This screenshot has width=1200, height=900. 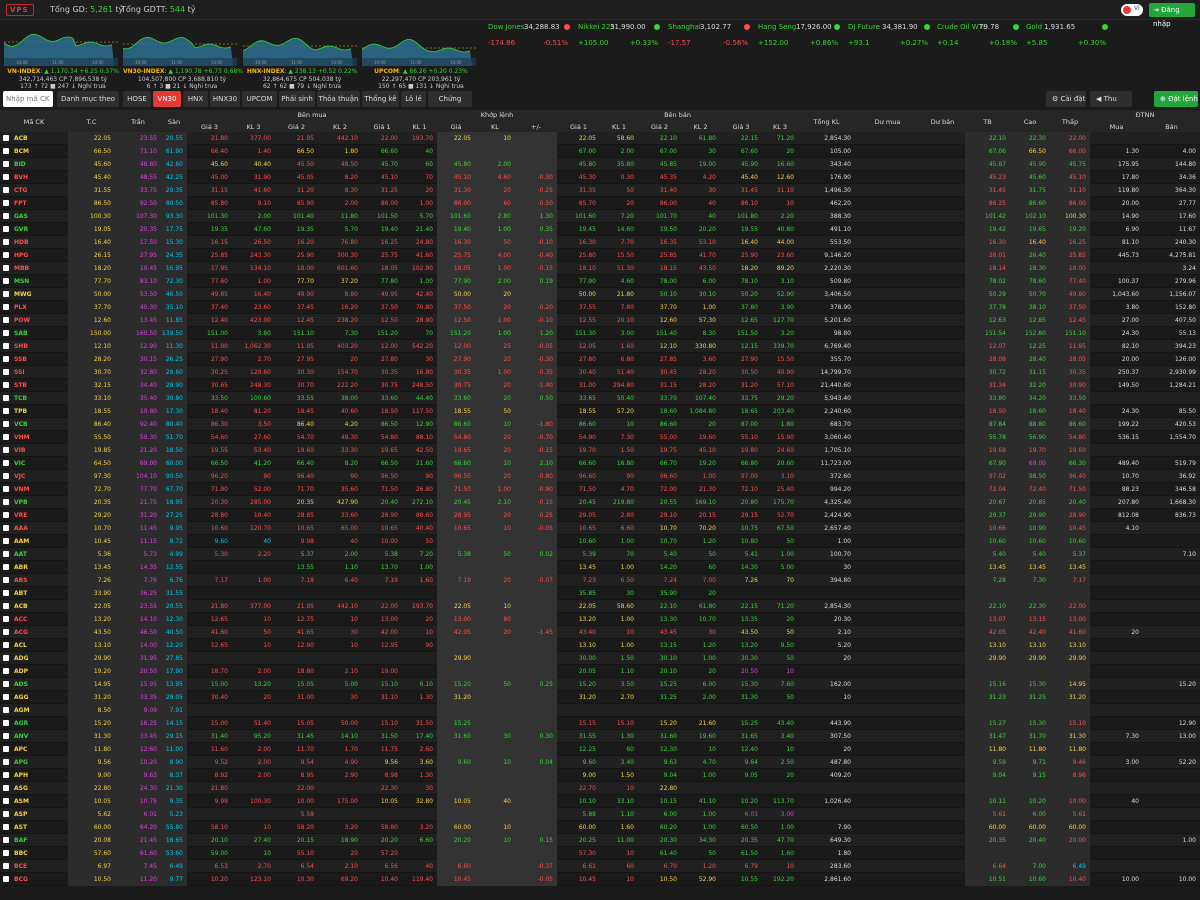 What do you see at coordinates (1070, 122) in the screenshot?
I see `header-col: Thấp` at bounding box center [1070, 122].